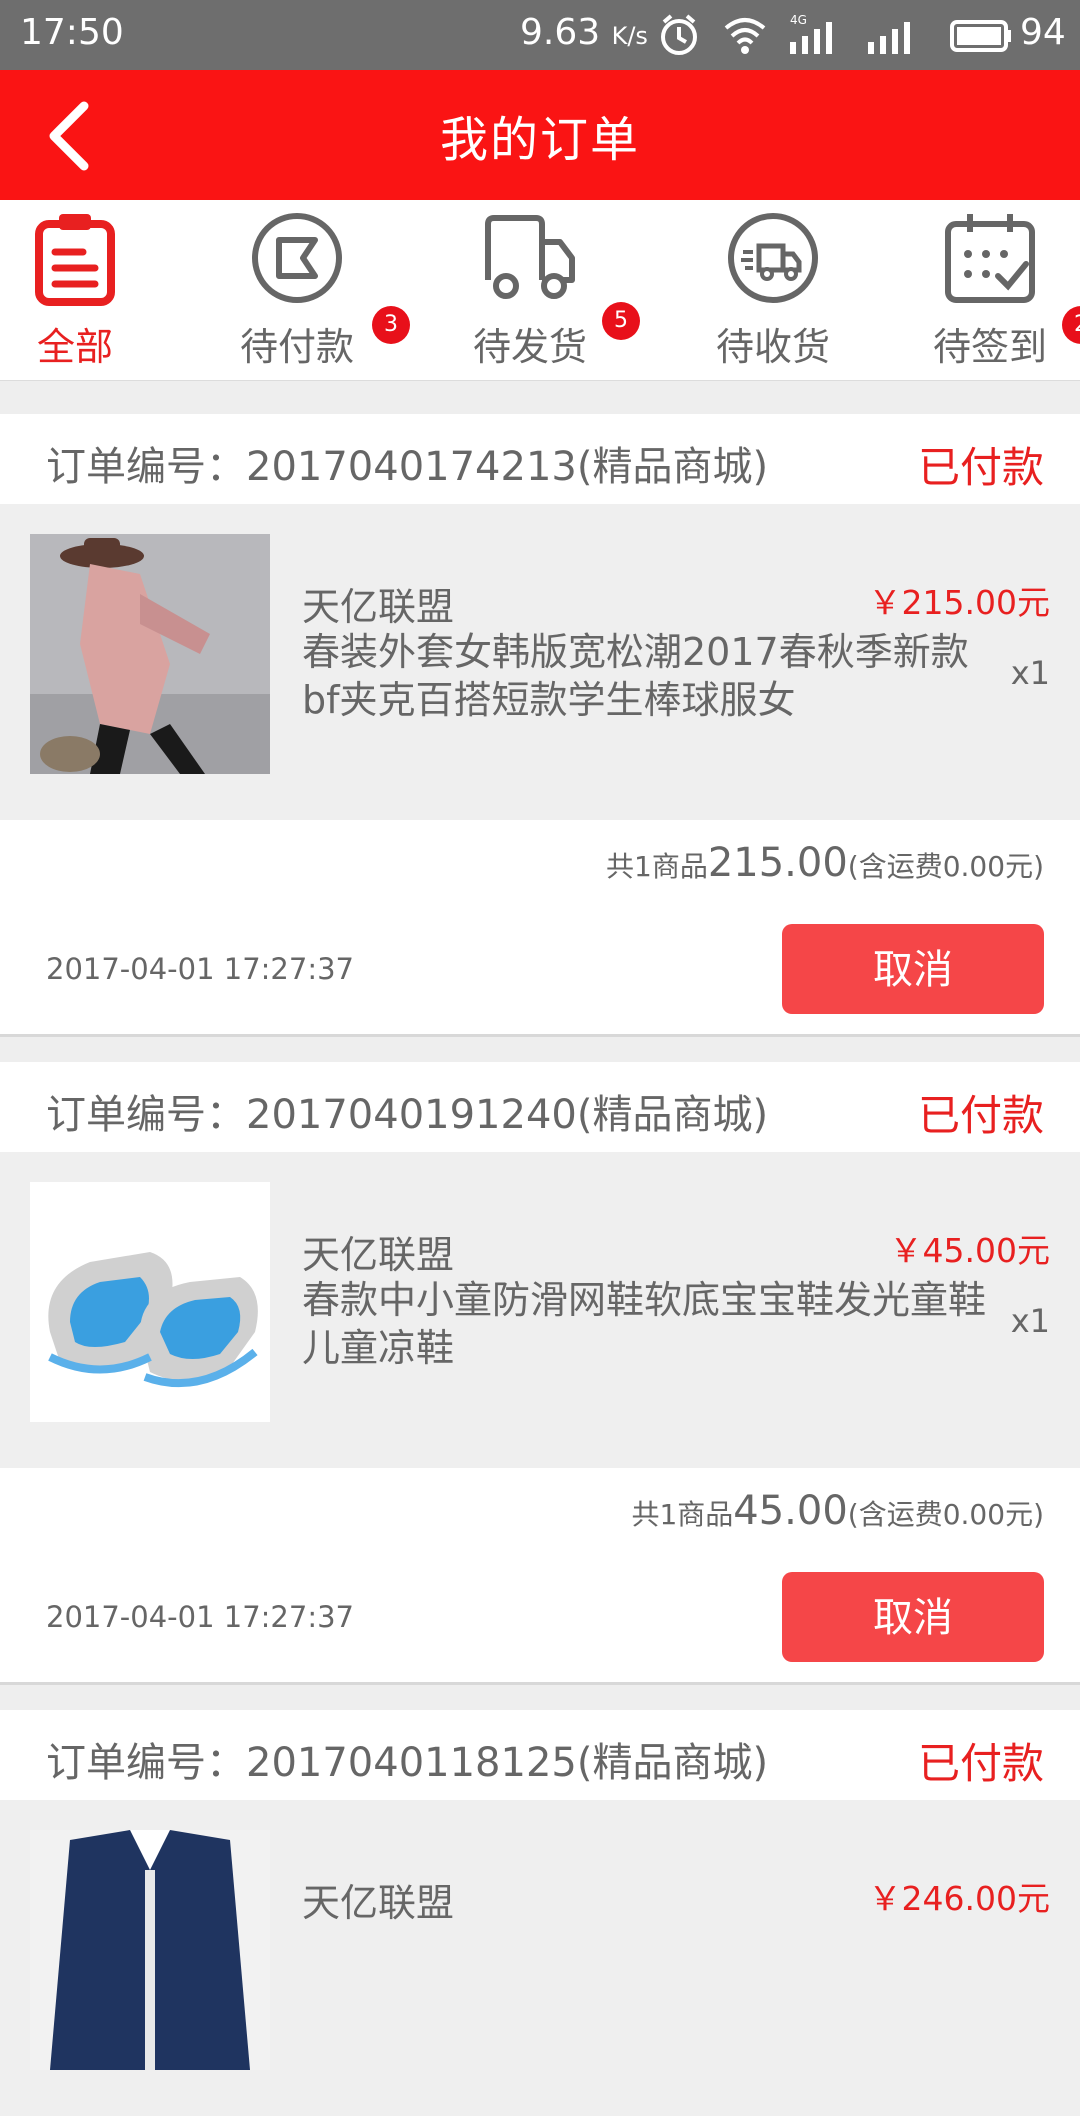  I want to click on tab-all: 全部, so click(87, 290).